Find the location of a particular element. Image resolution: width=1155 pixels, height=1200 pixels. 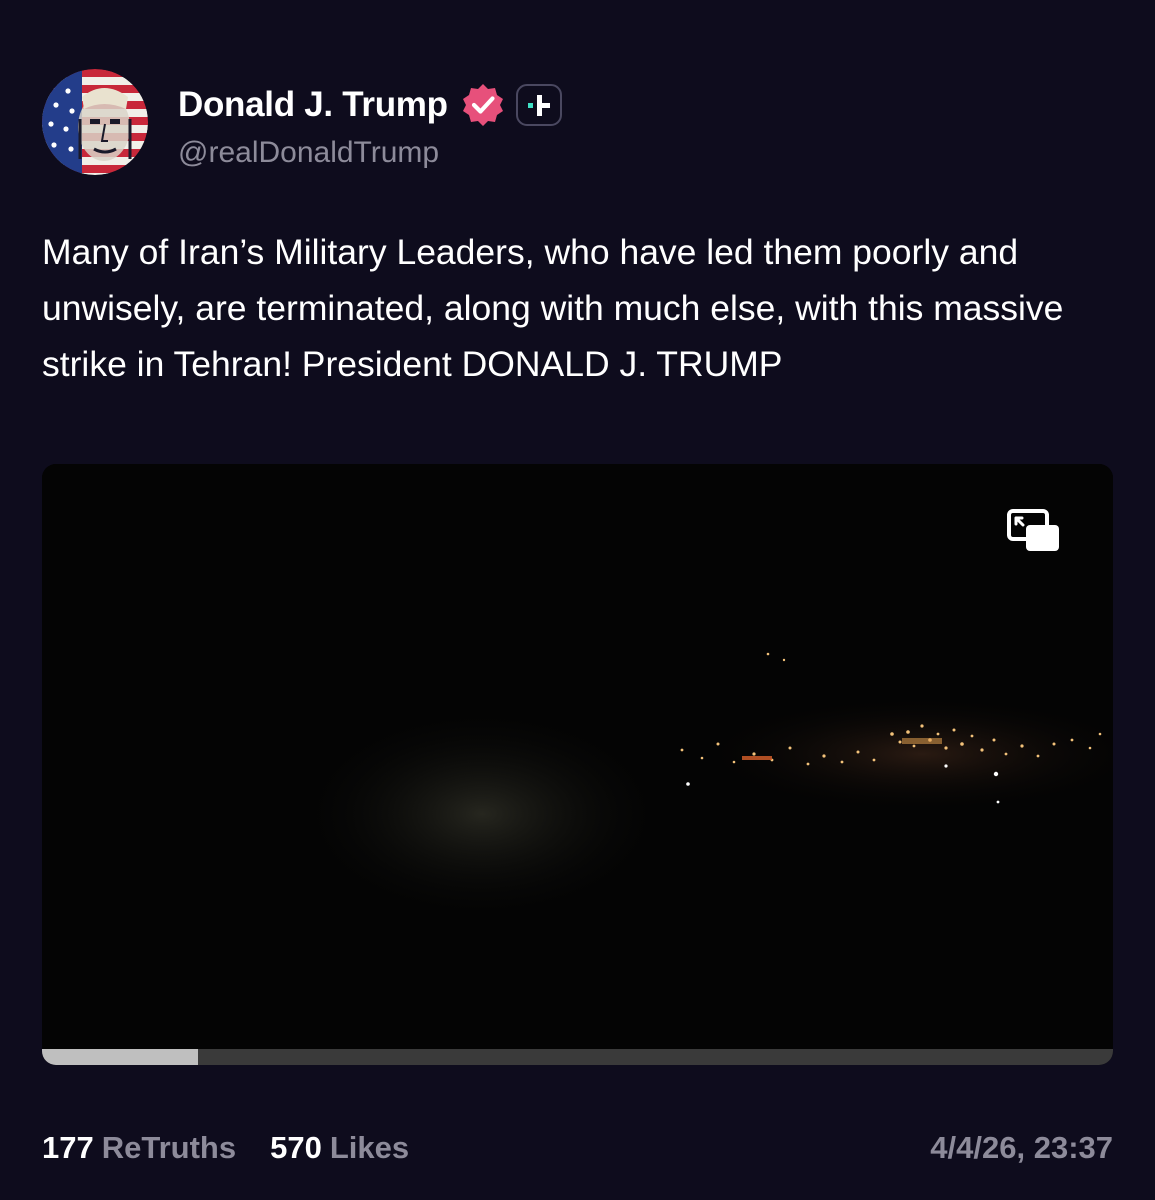

retruths-label: ReTruths is located at coordinates (169, 1147).